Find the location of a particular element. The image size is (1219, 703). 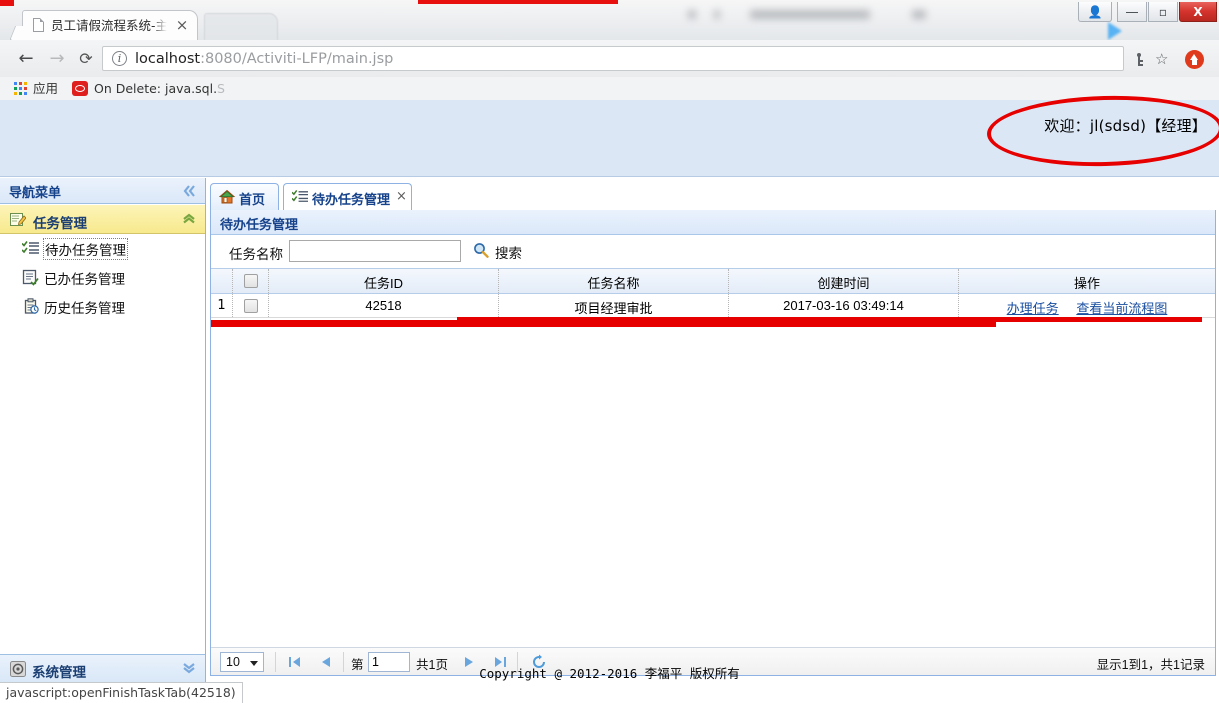

grid-header-task-name: 任务名称 is located at coordinates (614, 281).